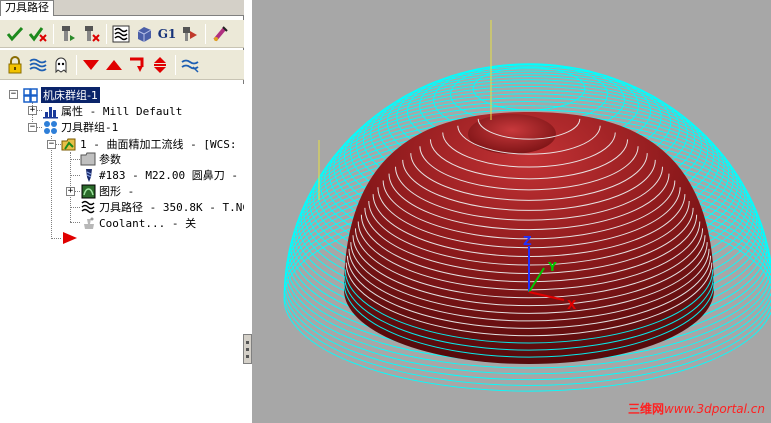 Image resolution: width=771 pixels, height=423 pixels. What do you see at coordinates (91, 34) in the screenshot?
I see `tool-delete-icon` at bounding box center [91, 34].